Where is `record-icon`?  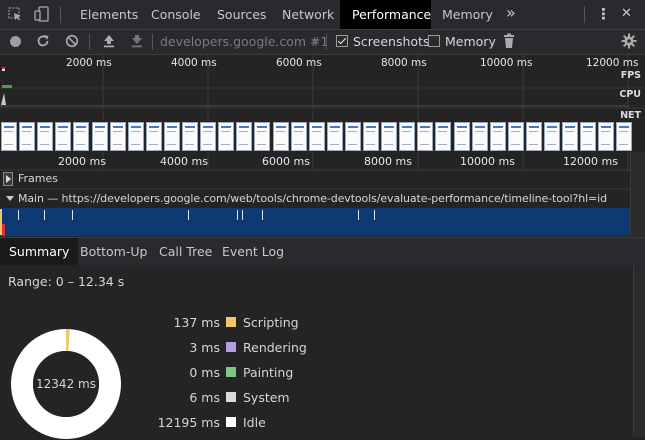 record-icon is located at coordinates (15, 41).